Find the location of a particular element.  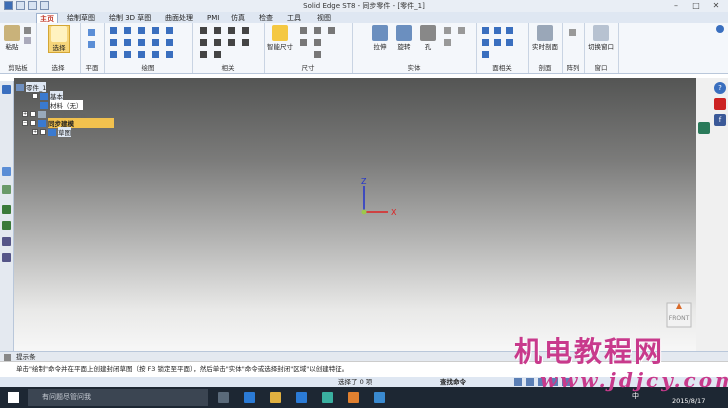

fillet-icon is located at coordinates (127, 54).